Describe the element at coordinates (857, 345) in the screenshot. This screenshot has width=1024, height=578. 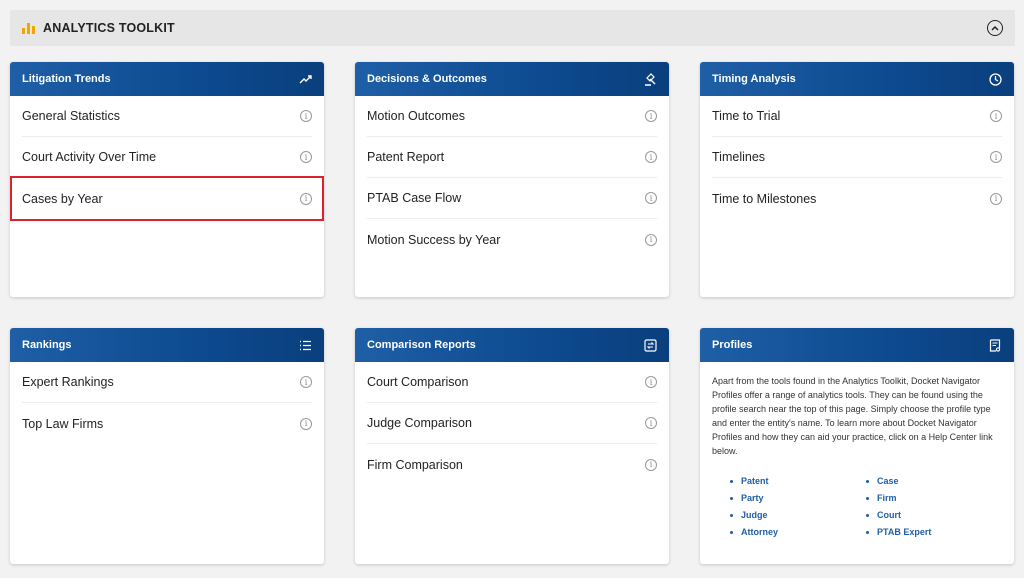
I see `card-header: Profiles` at that location.